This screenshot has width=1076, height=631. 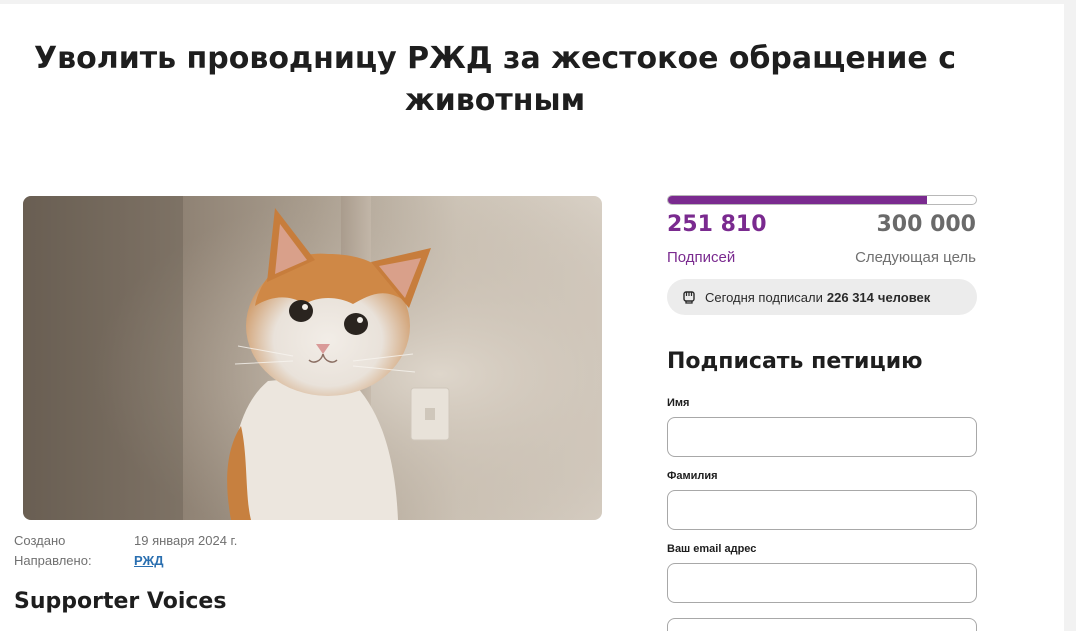 I want to click on created-row: Создано 19 января 2024 г., so click(x=125, y=540).